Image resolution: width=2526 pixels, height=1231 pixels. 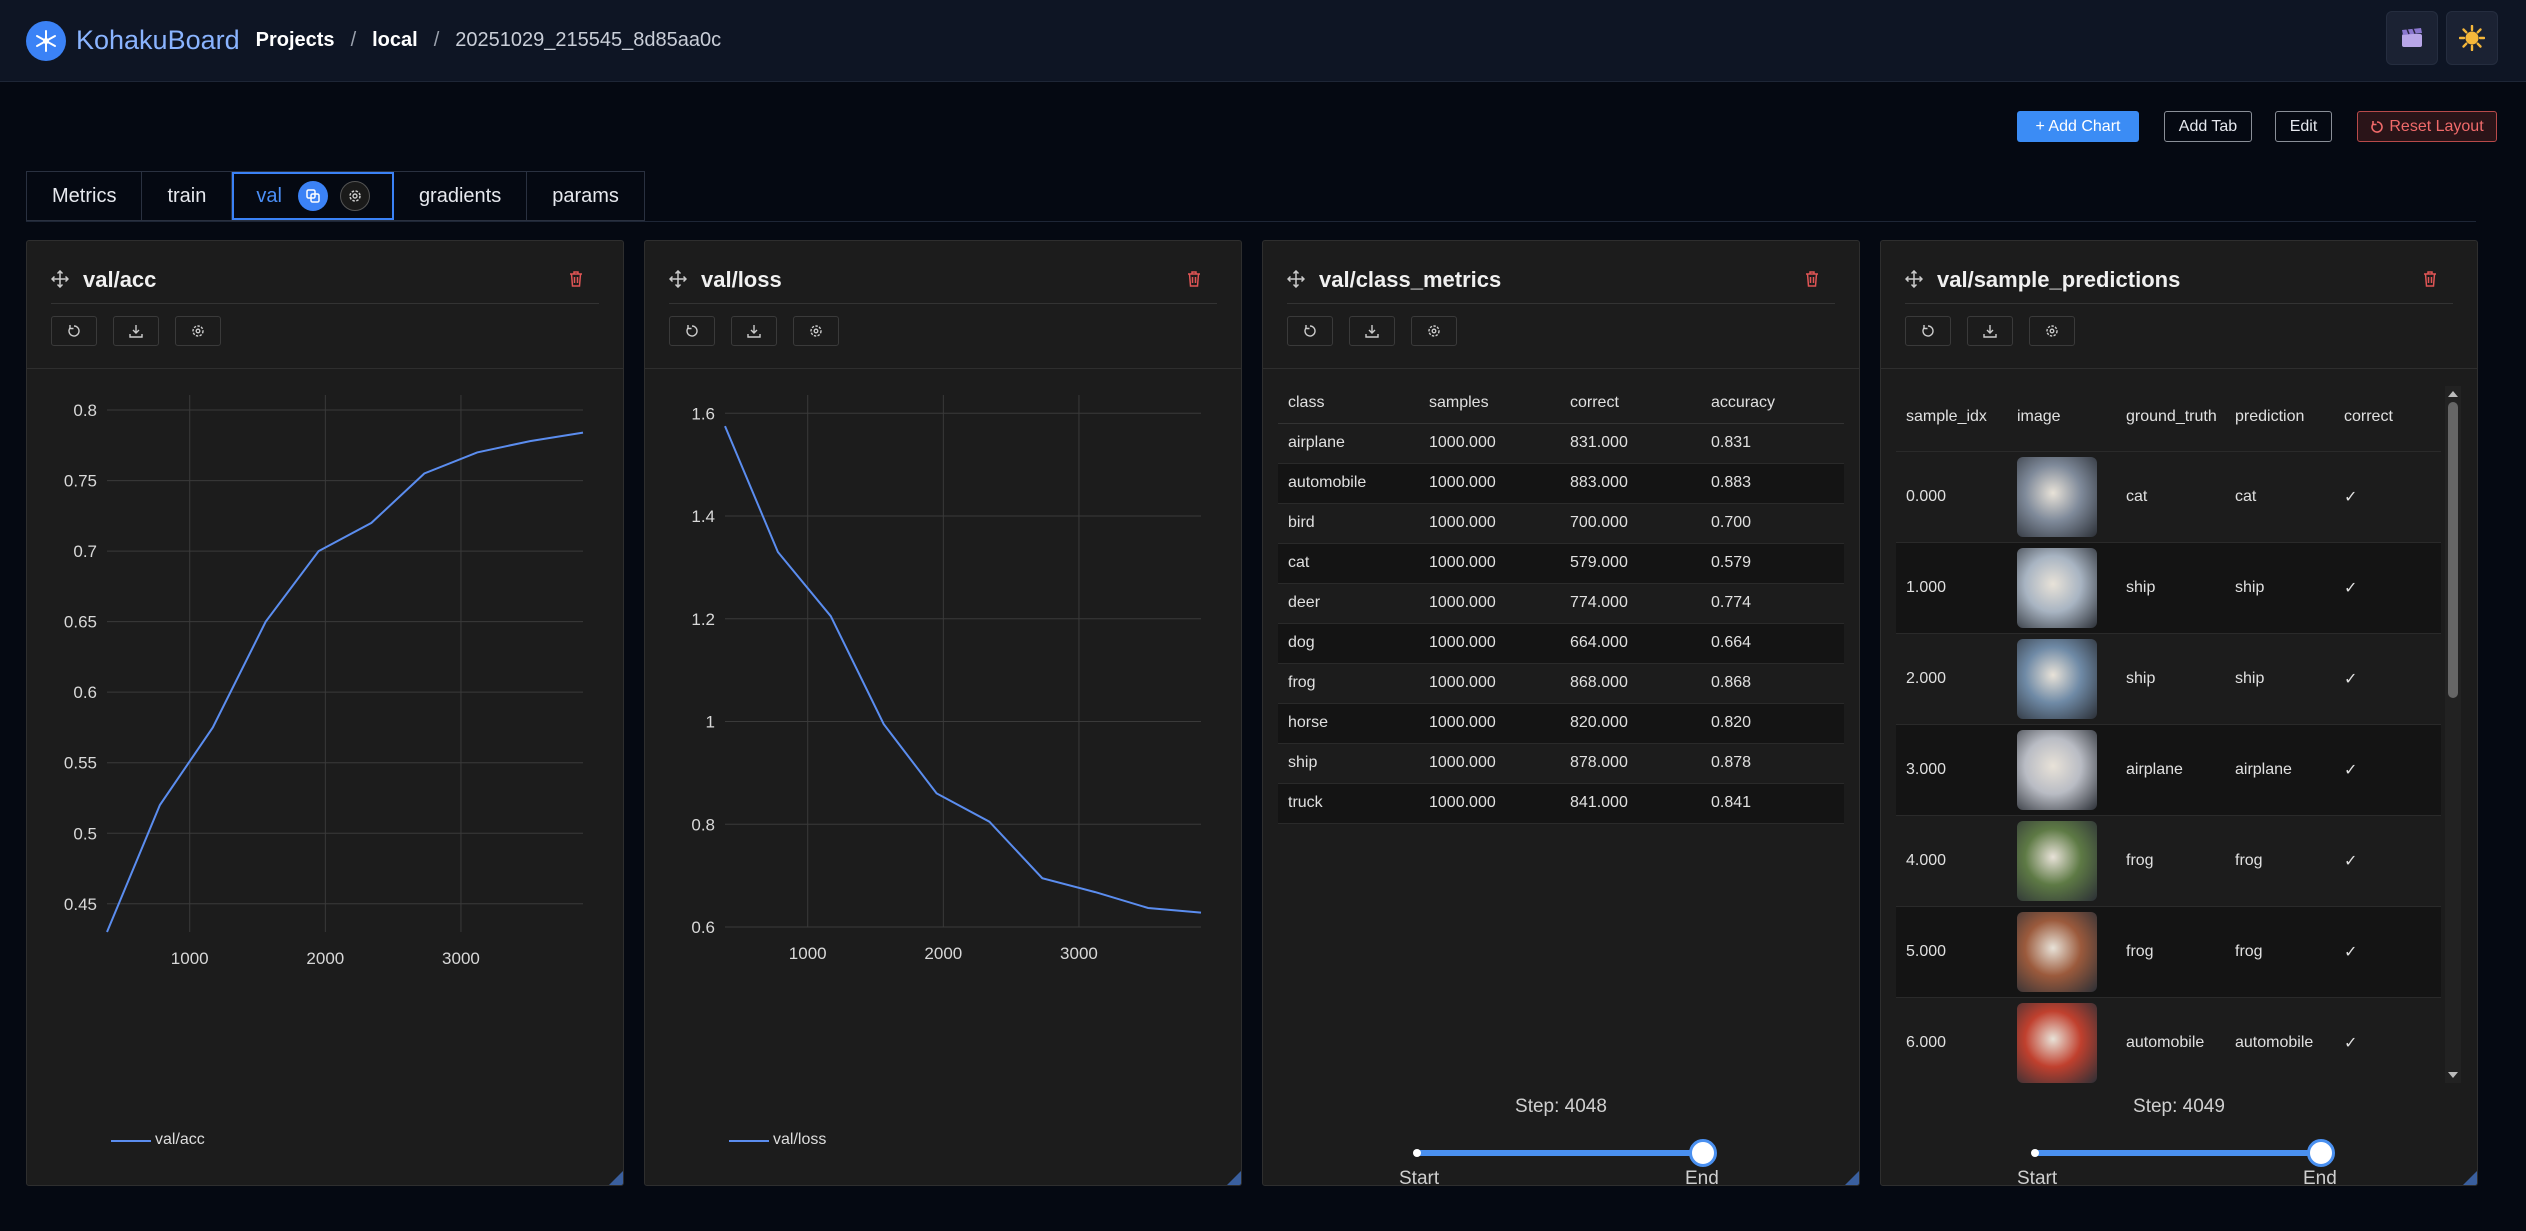 What do you see at coordinates (395, 40) in the screenshot?
I see `breadcrumb-project: local` at bounding box center [395, 40].